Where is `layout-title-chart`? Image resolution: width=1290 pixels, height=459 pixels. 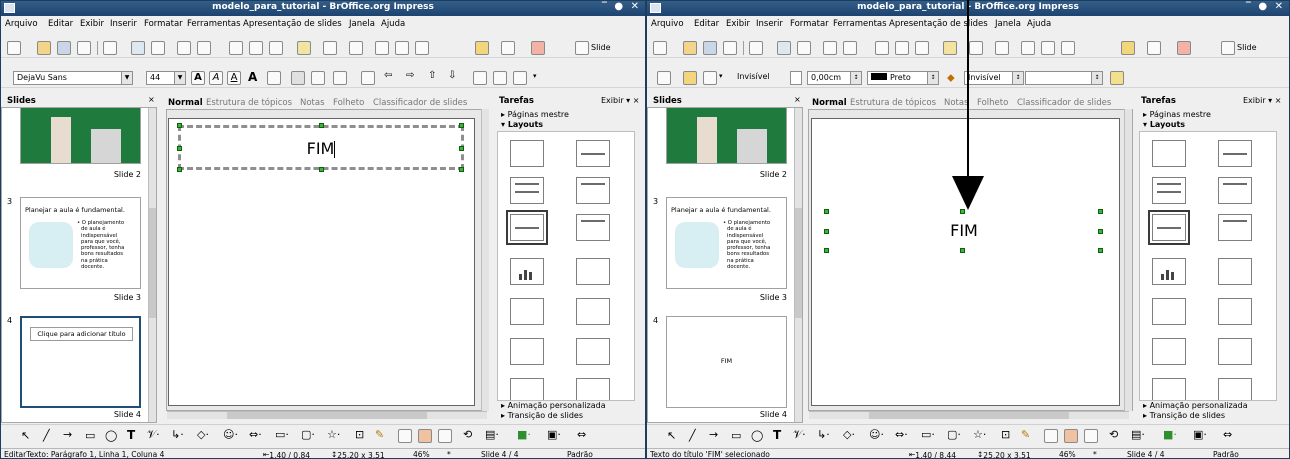
layout-title-chart is located at coordinates (527, 271).